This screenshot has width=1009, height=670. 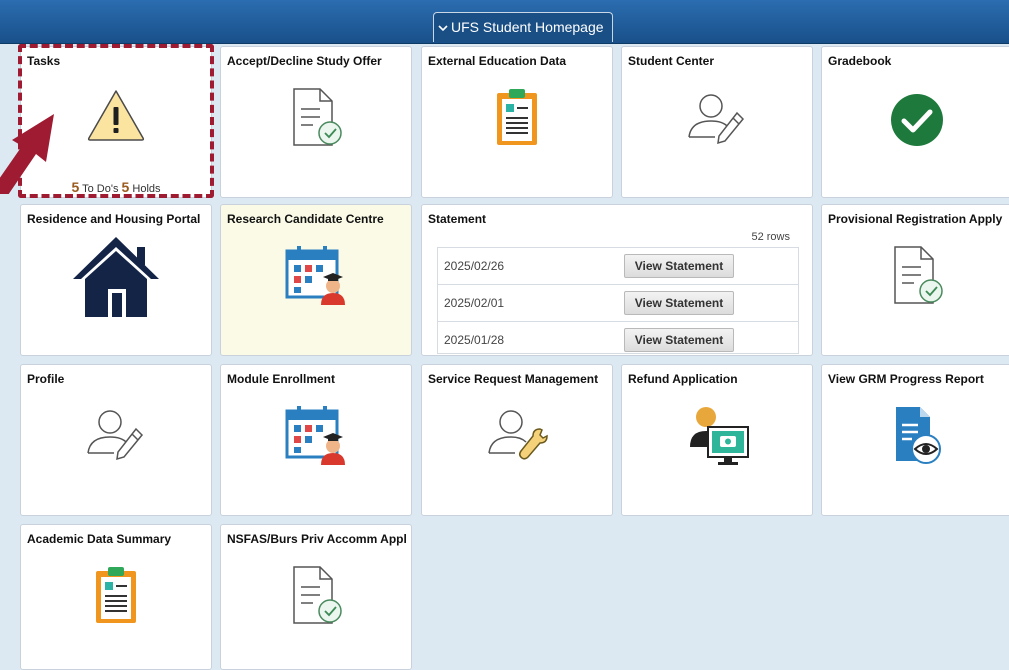 I want to click on tile-title: Tasks, so click(x=44, y=61).